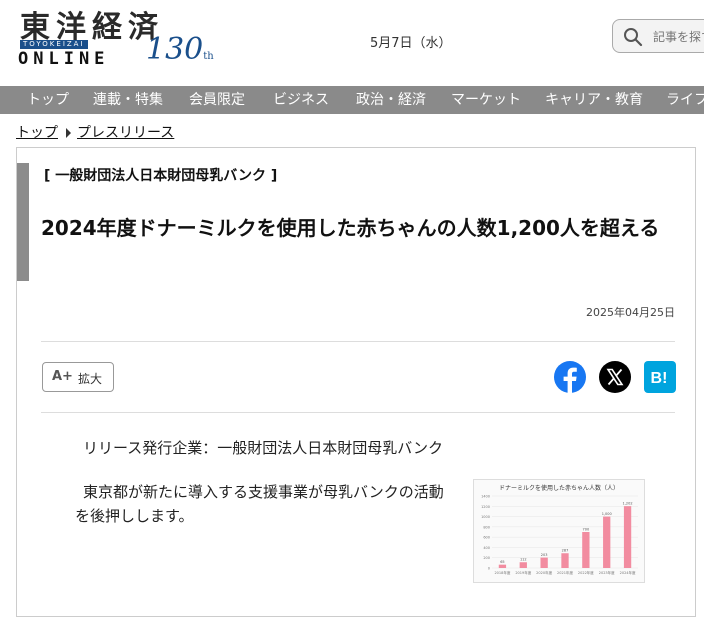 The width and height of the screenshot is (704, 617). Describe the element at coordinates (350, 228) in the screenshot. I see `article-title: 2024年度ドナーミルクを使用した赤ちゃんの人数1,200人を超える` at that location.